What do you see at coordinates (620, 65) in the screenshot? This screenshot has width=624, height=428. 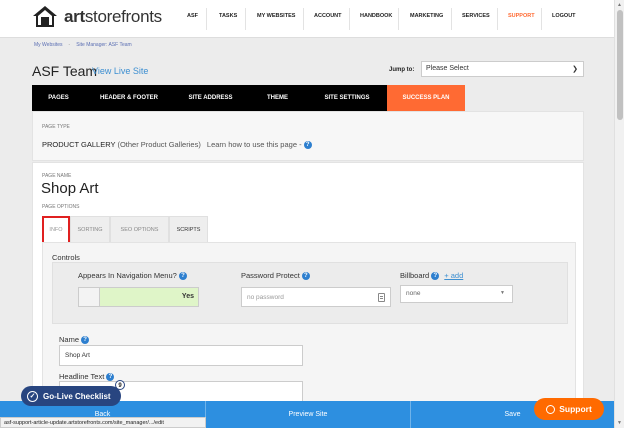 I see `scrollbar-thumb` at bounding box center [620, 65].